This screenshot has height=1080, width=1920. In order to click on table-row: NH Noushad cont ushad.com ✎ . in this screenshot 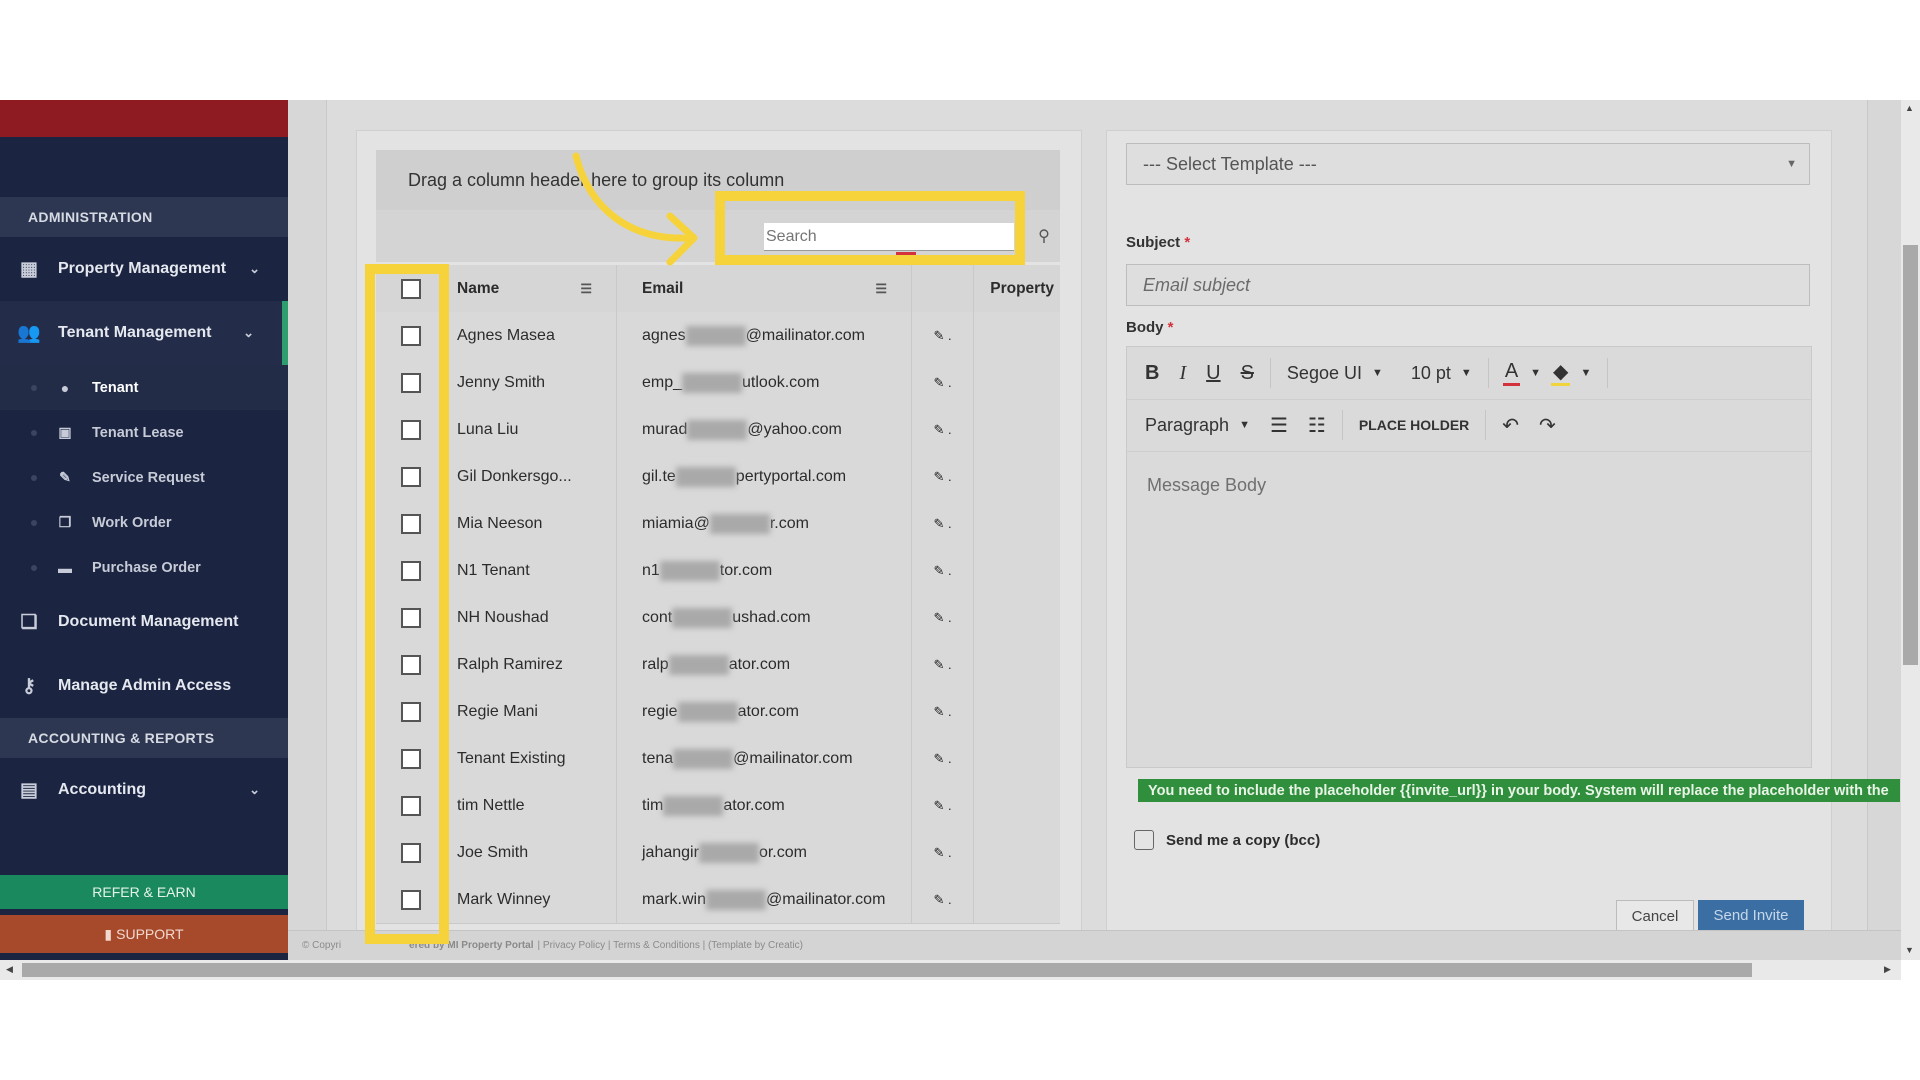, I will do `click(718, 618)`.